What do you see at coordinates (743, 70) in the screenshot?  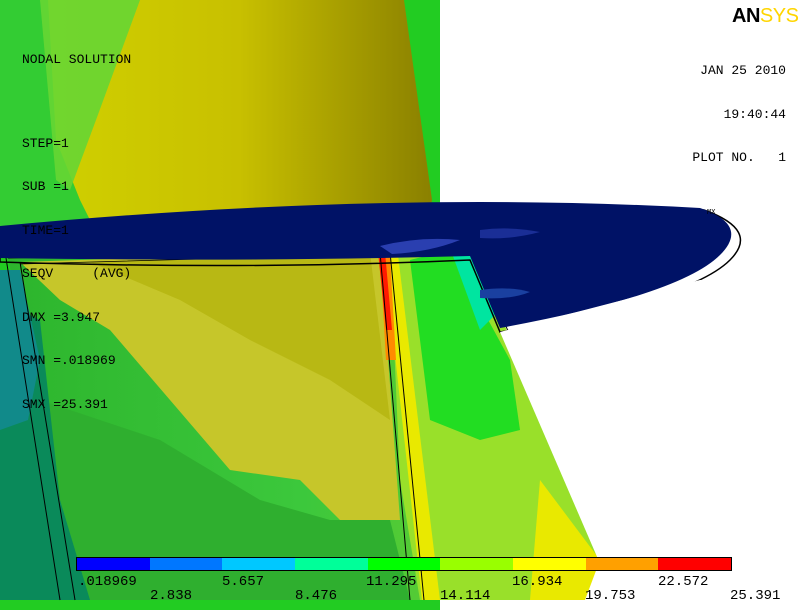 I see `plot-date: JAN 25 2010` at bounding box center [743, 70].